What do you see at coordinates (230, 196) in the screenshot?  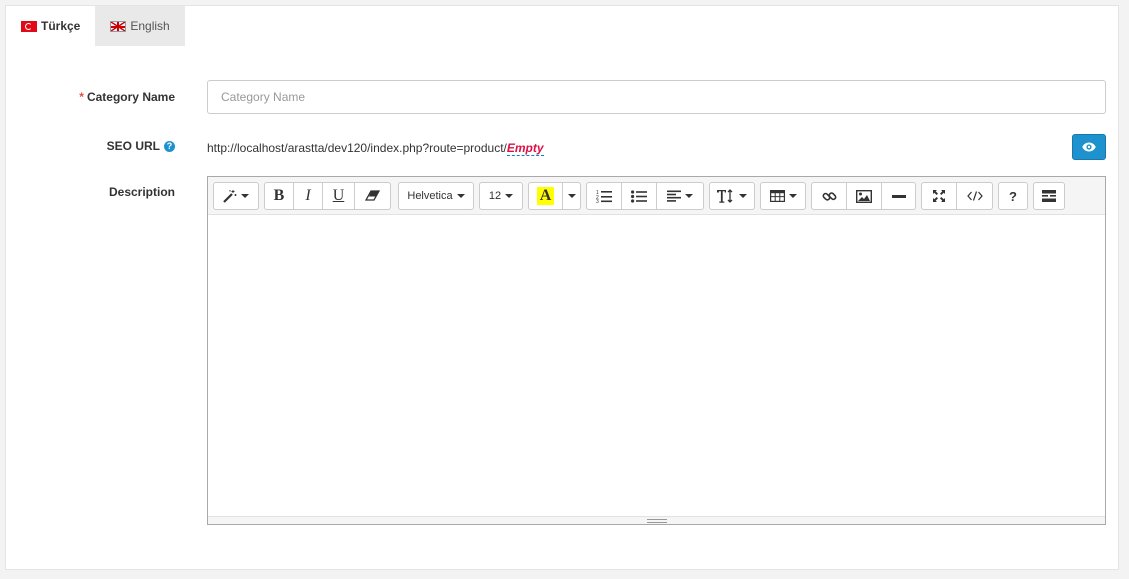 I see `magic-wand-icon` at bounding box center [230, 196].